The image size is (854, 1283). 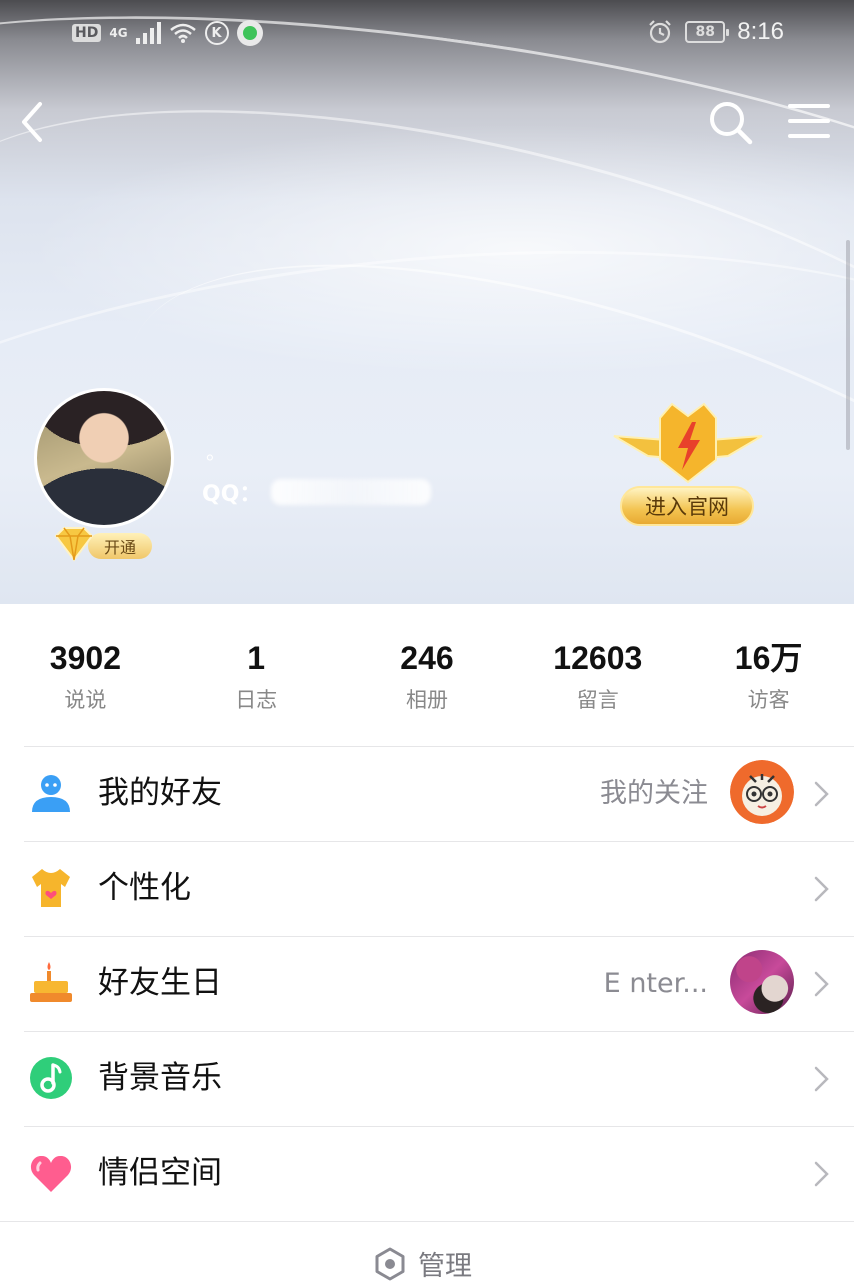 I want to click on network-type: 4G, so click(x=118, y=33).